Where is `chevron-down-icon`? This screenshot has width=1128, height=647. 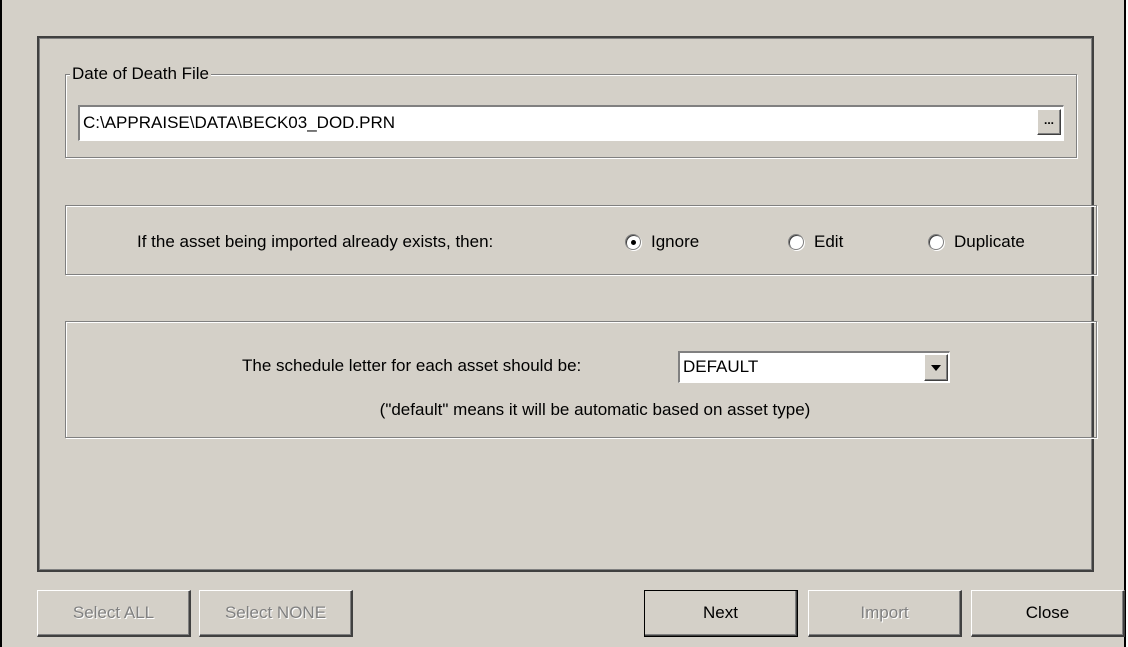 chevron-down-icon is located at coordinates (936, 367).